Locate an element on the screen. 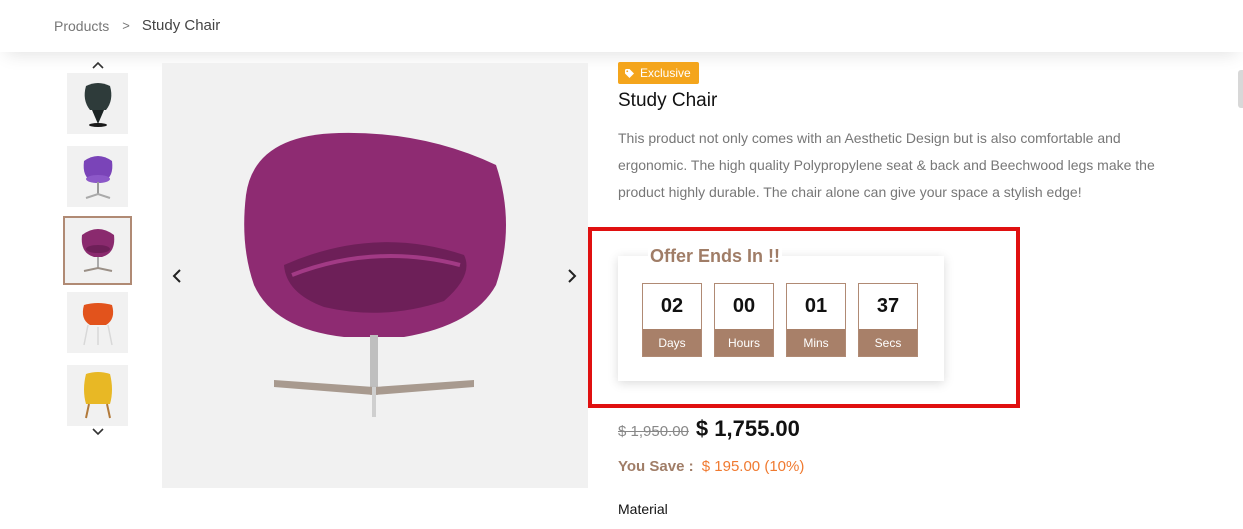  dark-green-chair-image is located at coordinates (97, 104).